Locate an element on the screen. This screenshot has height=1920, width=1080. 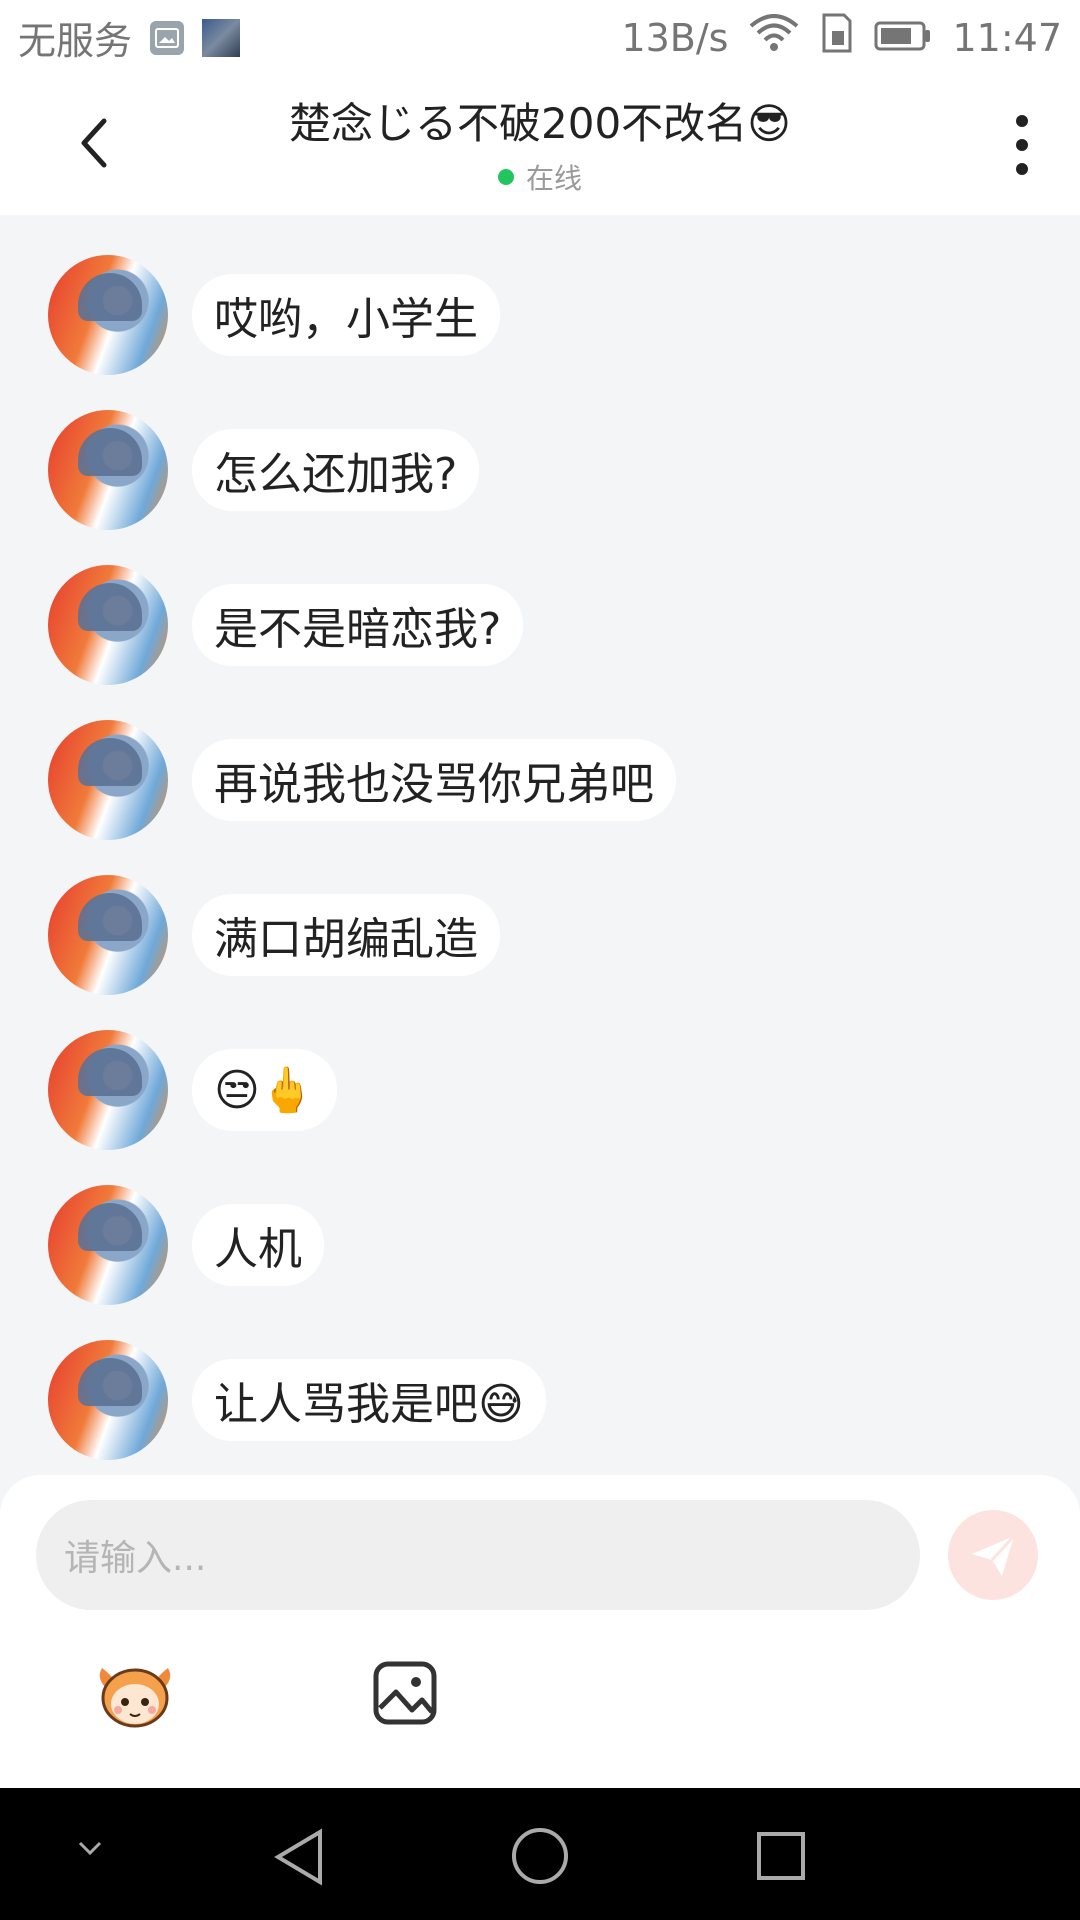
message-bubble: 哎哟，小学生 is located at coordinates (346, 315).